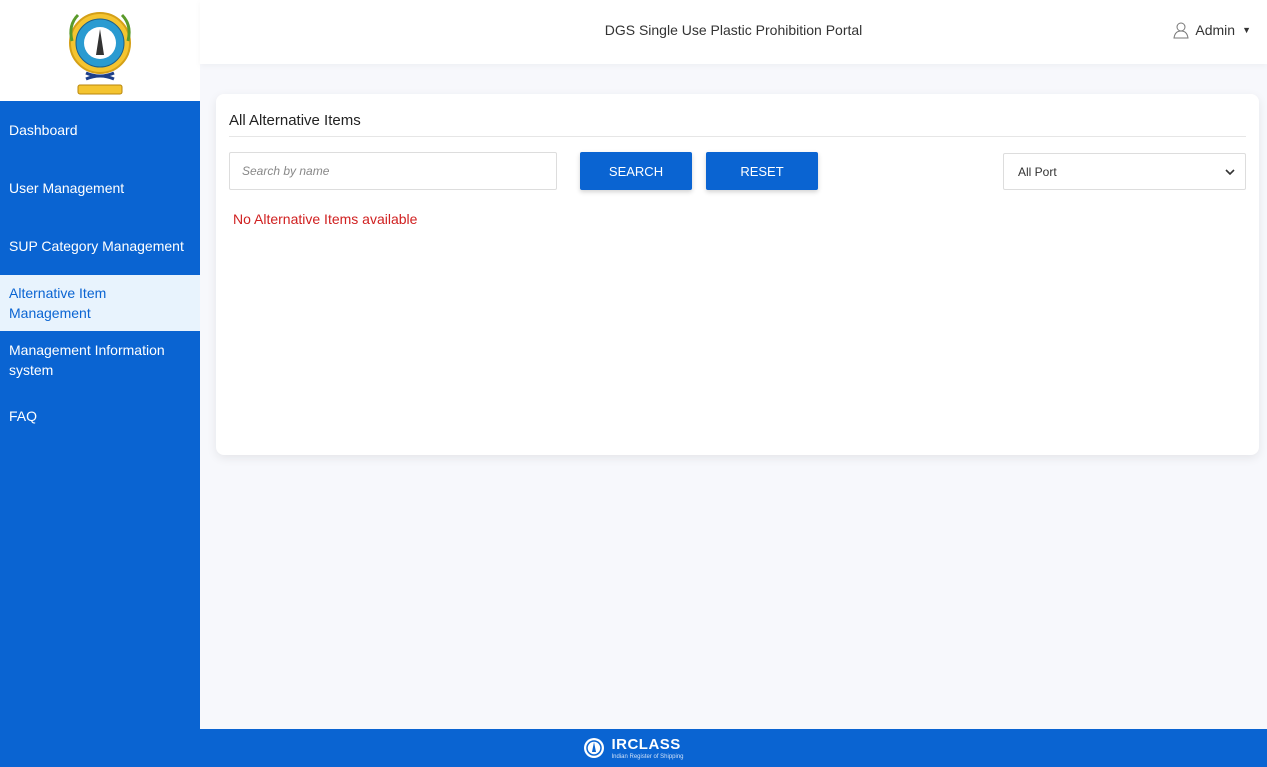 Image resolution: width=1267 pixels, height=767 pixels. What do you see at coordinates (23, 416) in the screenshot?
I see `sidebar-item-label: FAQ` at bounding box center [23, 416].